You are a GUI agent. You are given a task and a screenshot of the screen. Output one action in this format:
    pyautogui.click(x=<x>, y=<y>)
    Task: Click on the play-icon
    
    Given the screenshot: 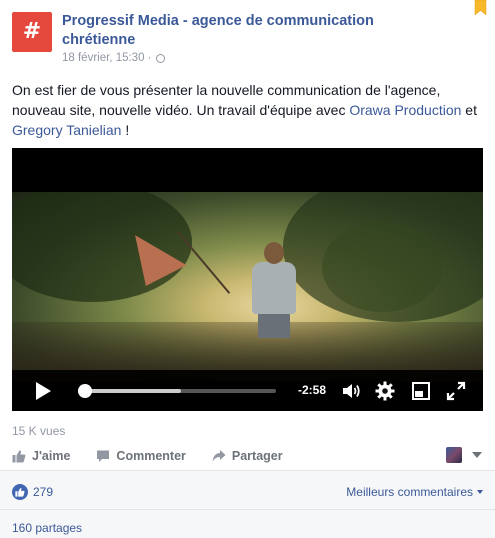 What is the action you would take?
    pyautogui.click(x=43, y=391)
    